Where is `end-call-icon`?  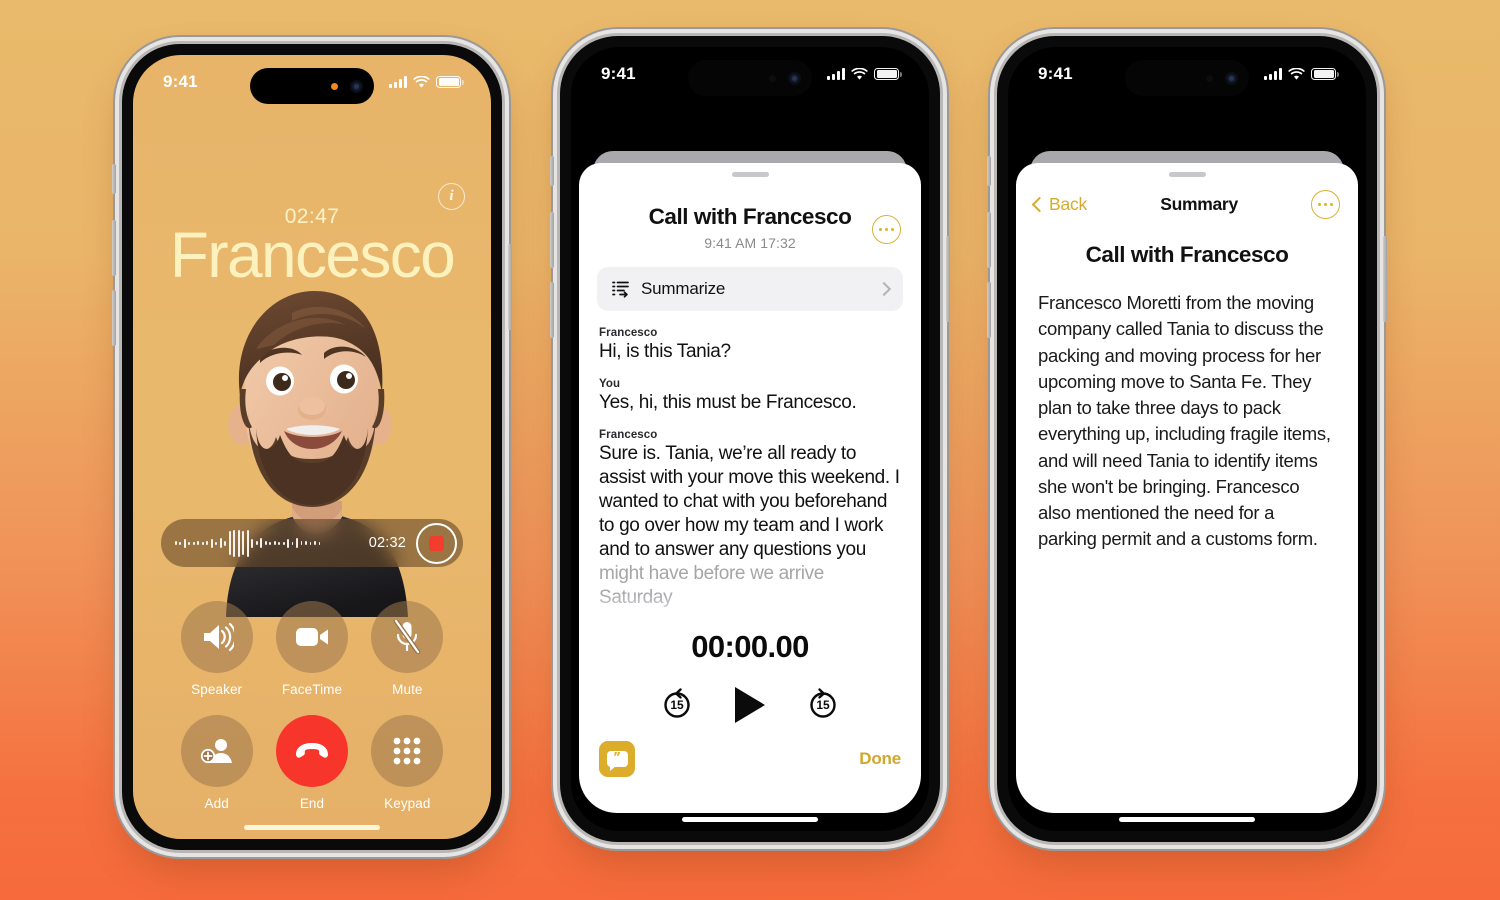 end-call-icon is located at coordinates (311, 750).